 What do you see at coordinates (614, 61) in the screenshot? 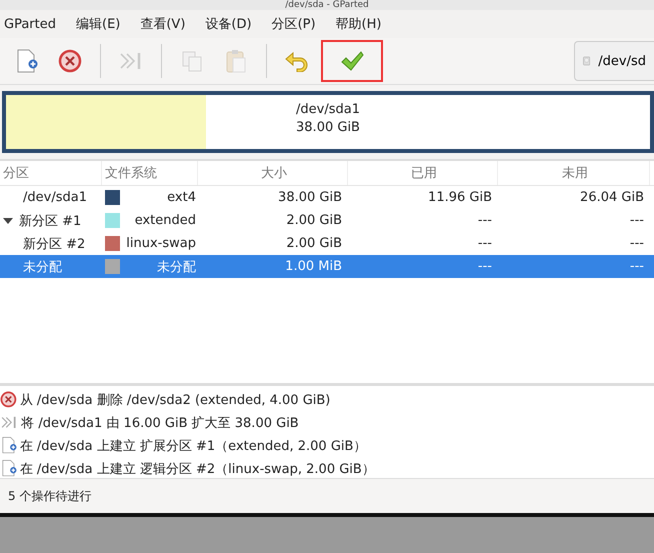
I see `device-selector: /dev/sd` at bounding box center [614, 61].